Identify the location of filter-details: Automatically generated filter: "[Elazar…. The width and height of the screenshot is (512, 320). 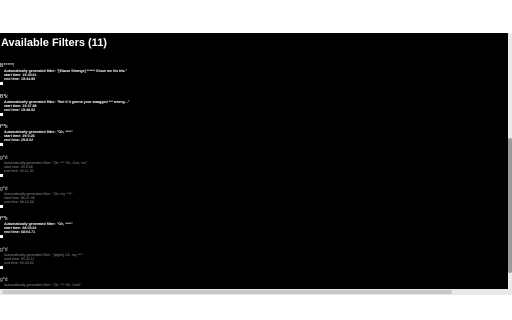
(65, 75).